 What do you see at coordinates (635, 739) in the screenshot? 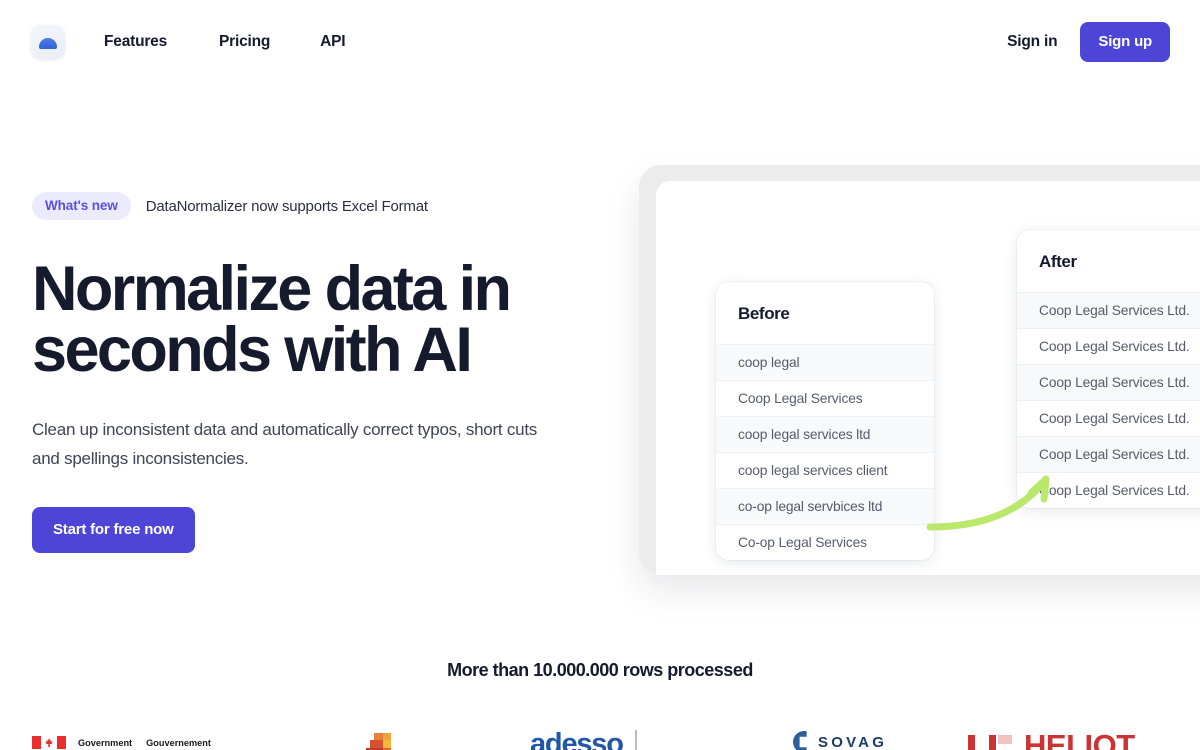
I see `adesso-divider` at bounding box center [635, 739].